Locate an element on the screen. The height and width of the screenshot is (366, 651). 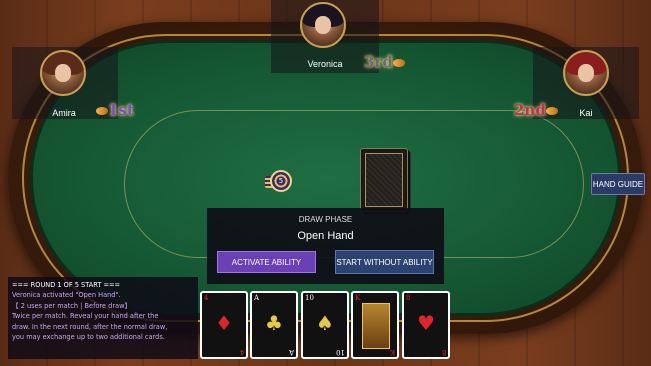
hand-card-4: K K is located at coordinates (375, 325).